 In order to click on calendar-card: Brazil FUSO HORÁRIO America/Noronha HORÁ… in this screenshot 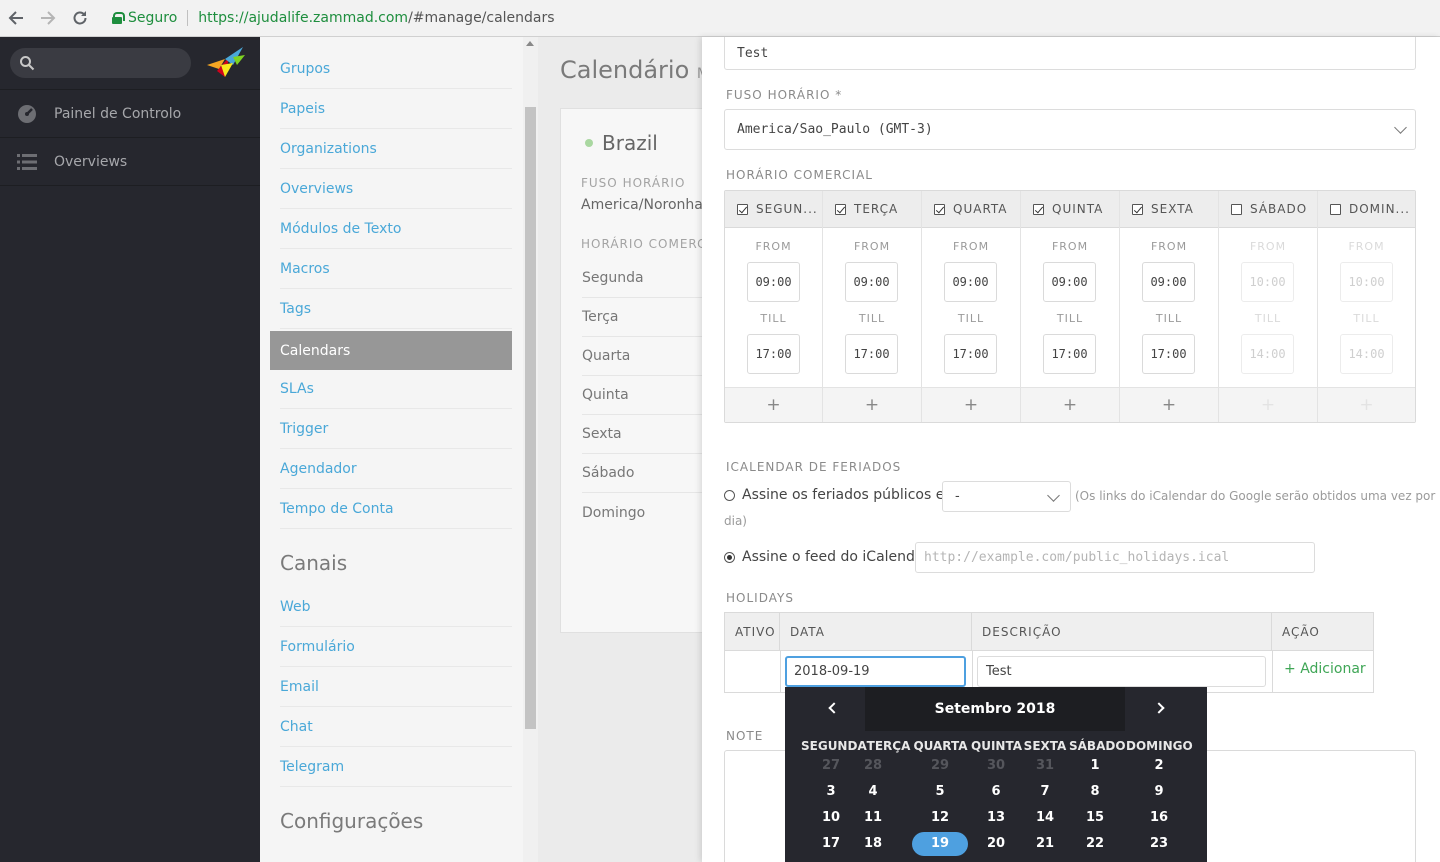, I will do `click(631, 370)`.